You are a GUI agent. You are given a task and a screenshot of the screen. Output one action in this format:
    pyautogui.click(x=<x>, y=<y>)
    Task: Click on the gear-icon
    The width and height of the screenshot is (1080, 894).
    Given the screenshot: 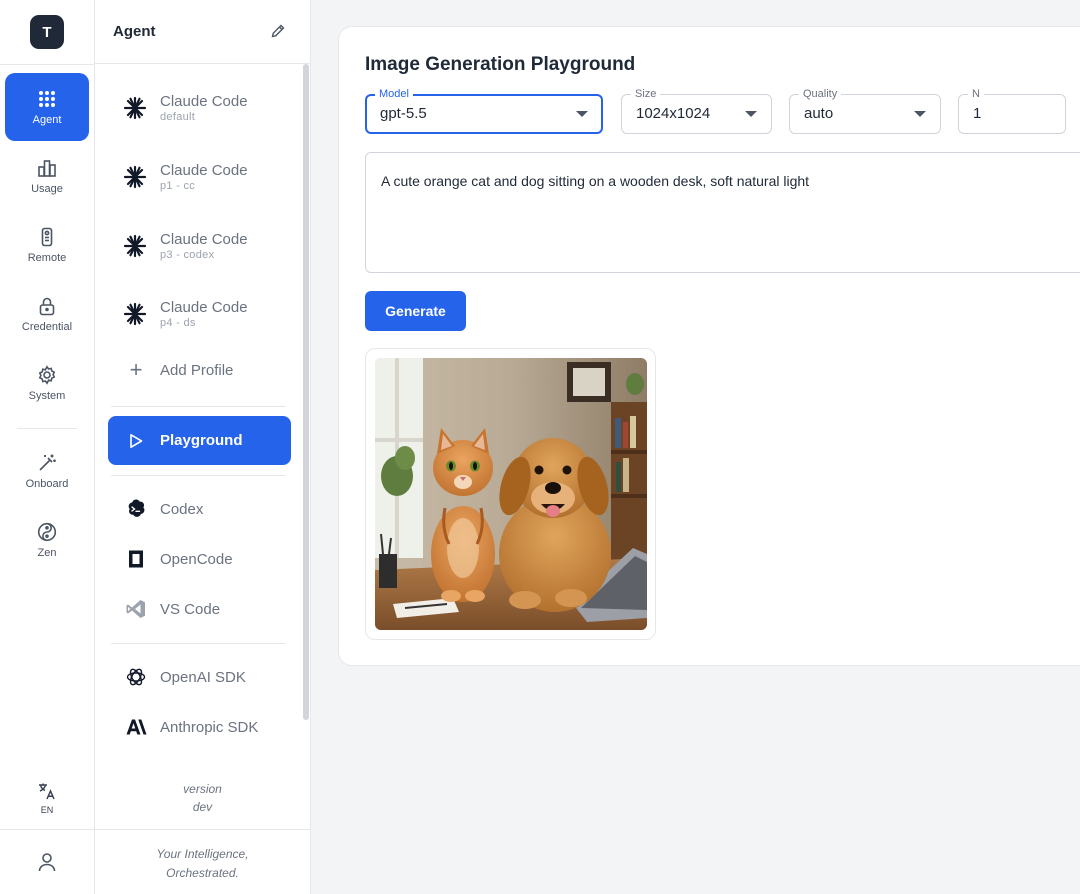 What is the action you would take?
    pyautogui.click(x=47, y=374)
    